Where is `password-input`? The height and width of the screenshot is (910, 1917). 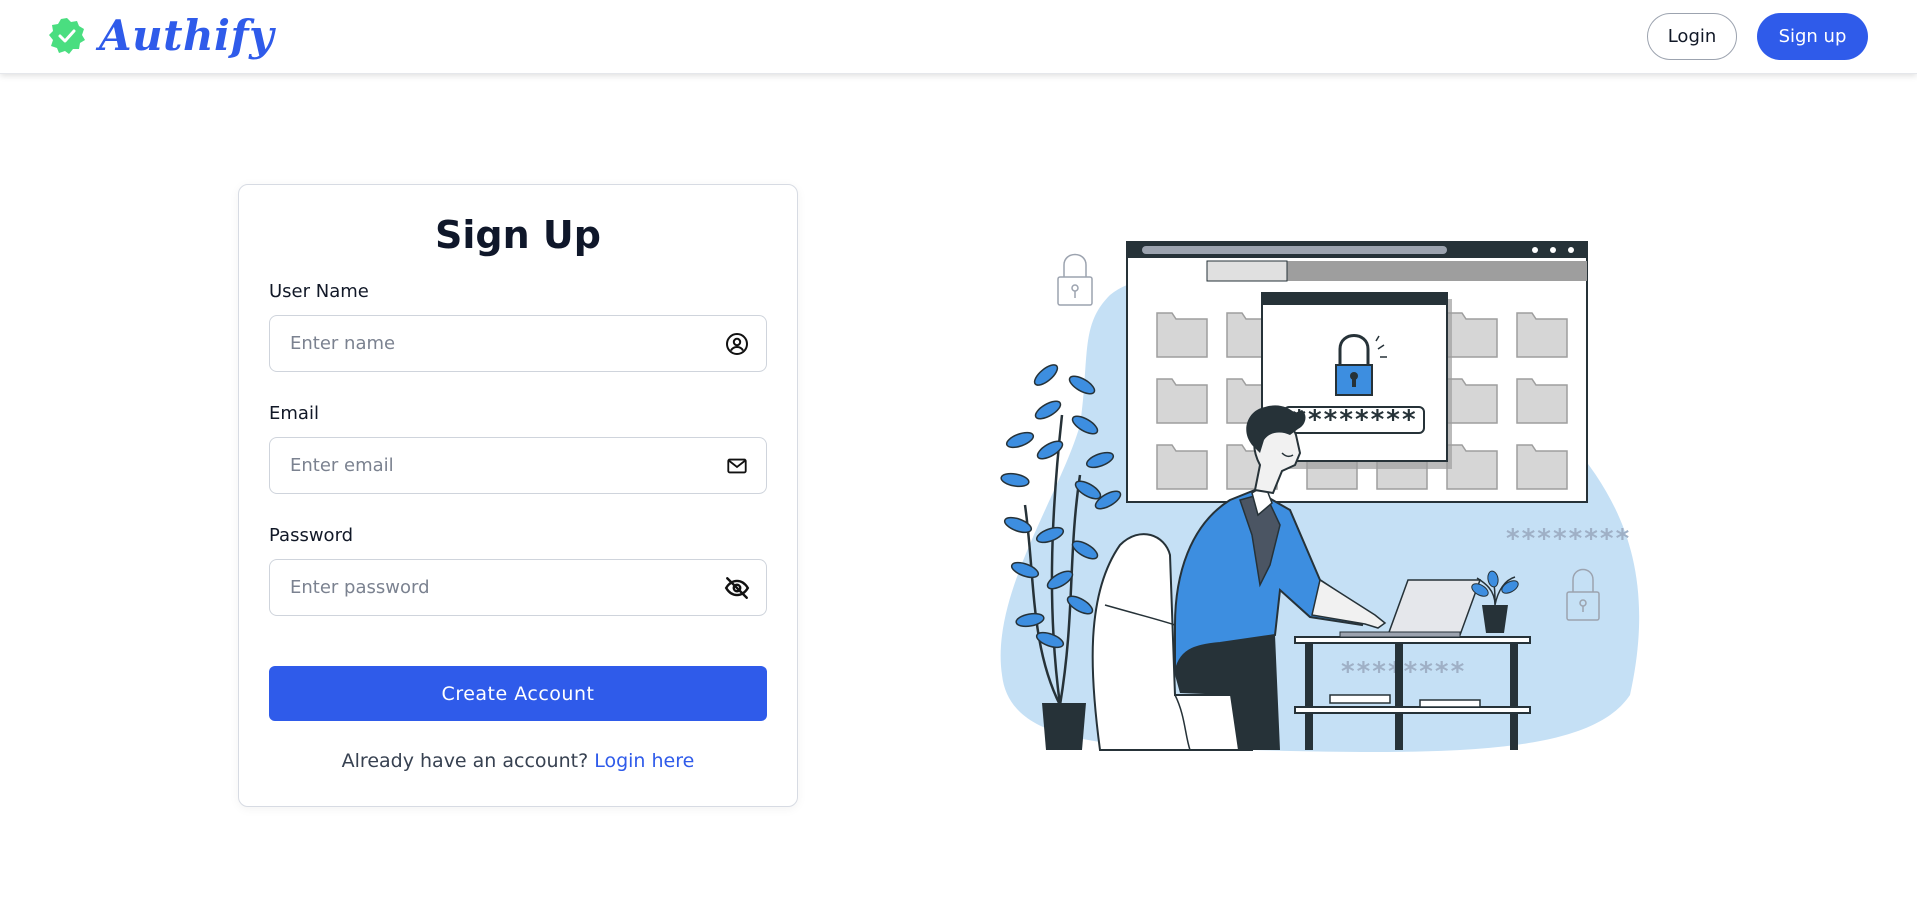 password-input is located at coordinates (497, 587).